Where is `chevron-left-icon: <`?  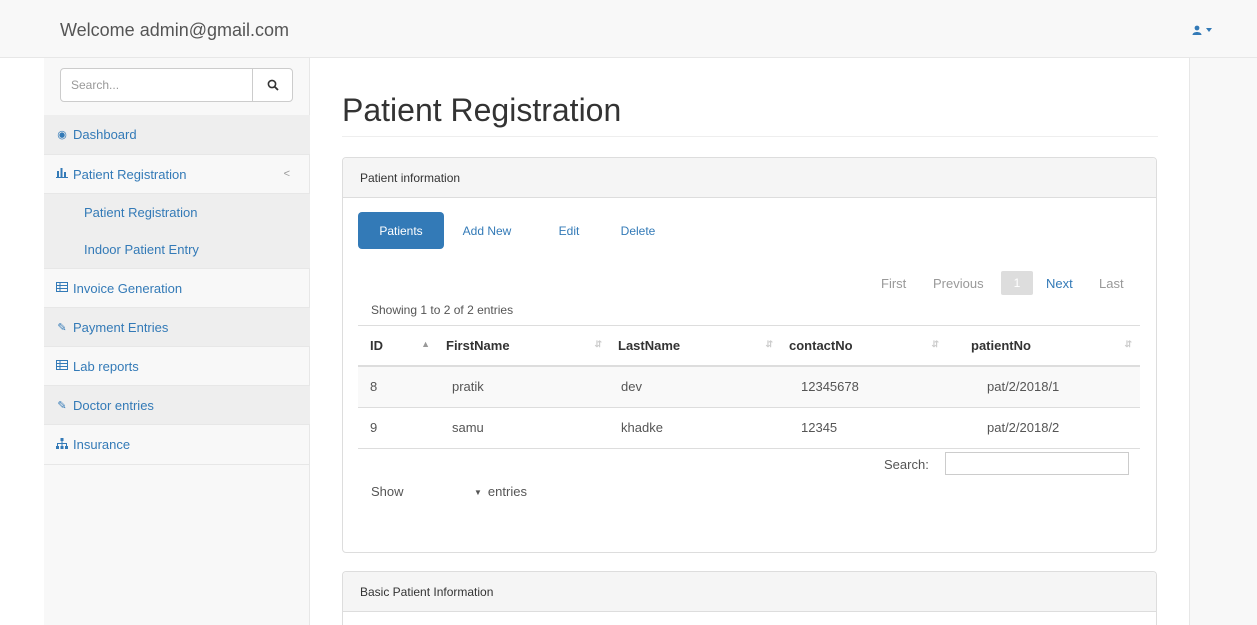 chevron-left-icon: < is located at coordinates (286, 174).